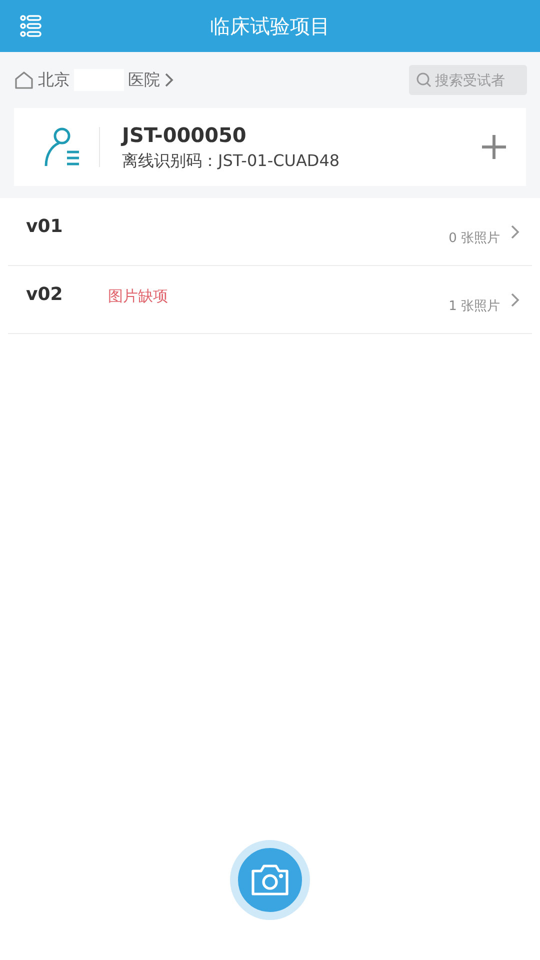 This screenshot has height=960, width=540. Describe the element at coordinates (138, 296) in the screenshot. I see `missing-photo-label: 图片缺项` at that location.